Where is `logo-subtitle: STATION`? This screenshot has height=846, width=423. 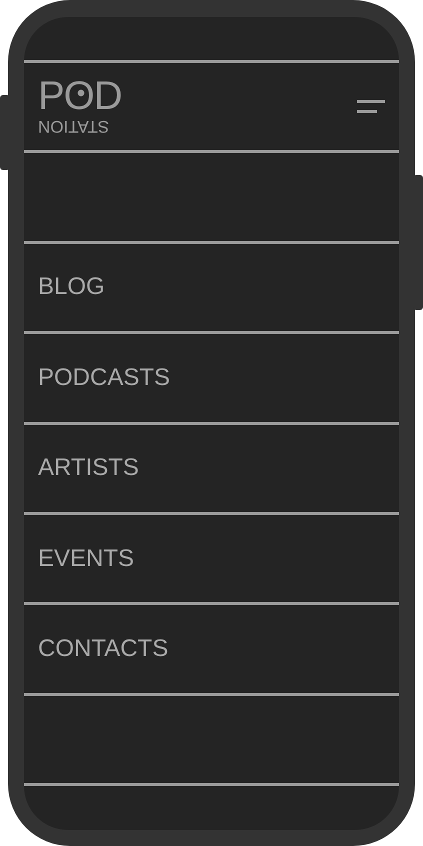
logo-subtitle: STATION is located at coordinates (74, 127).